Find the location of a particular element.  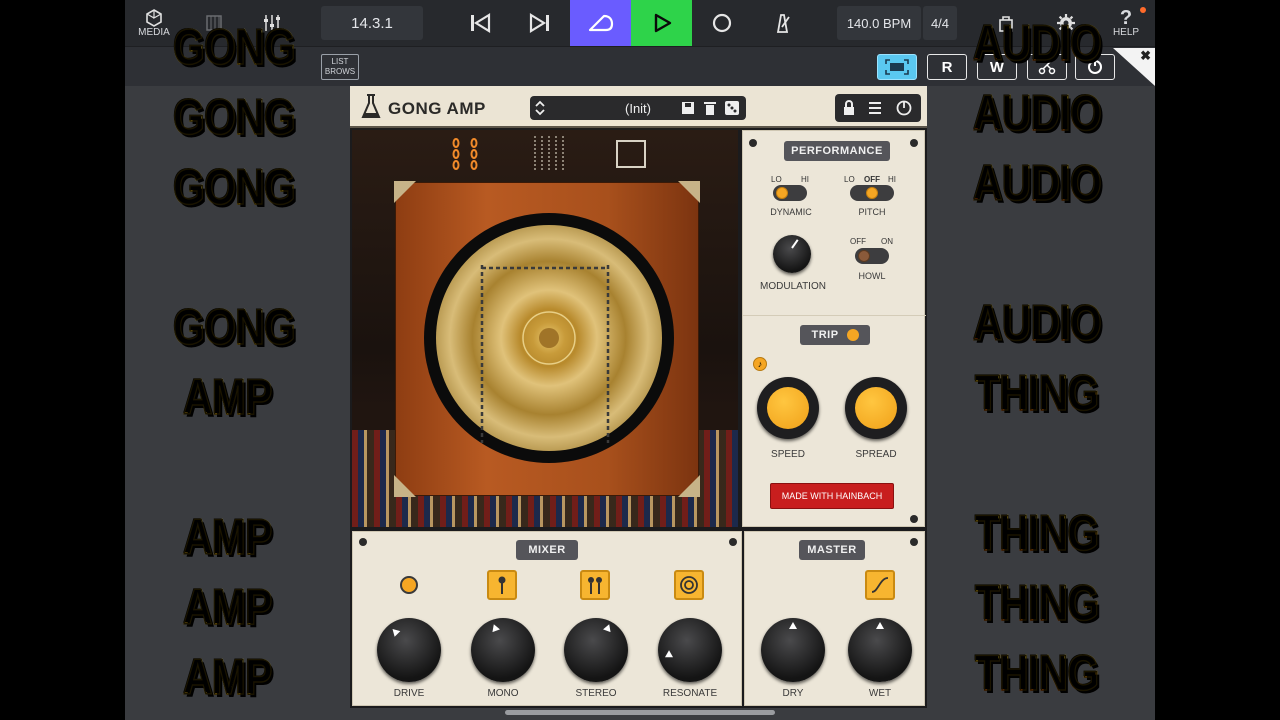

media-label: MEDIA is located at coordinates (154, 32).